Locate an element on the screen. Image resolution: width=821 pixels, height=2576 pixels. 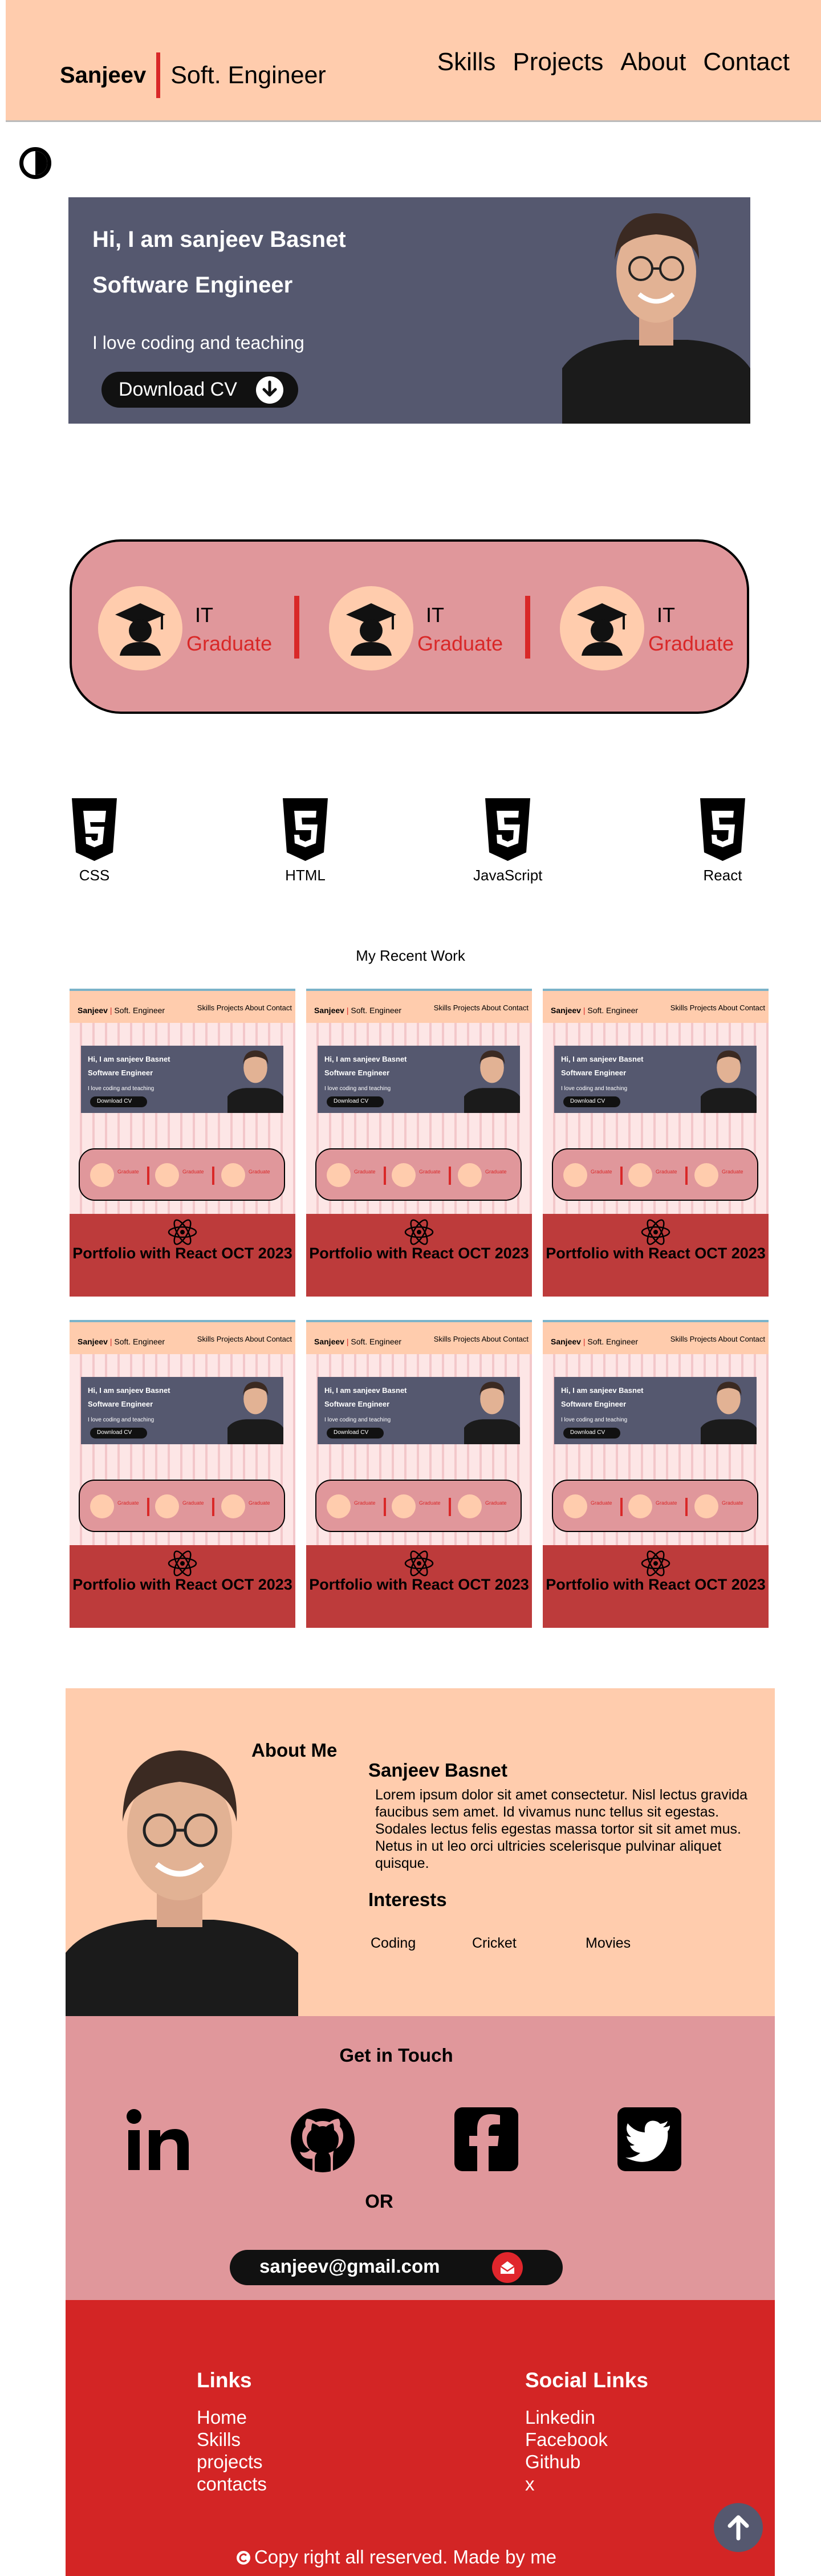
nav-links: Skills Projects About Contact is located at coordinates (613, 62).